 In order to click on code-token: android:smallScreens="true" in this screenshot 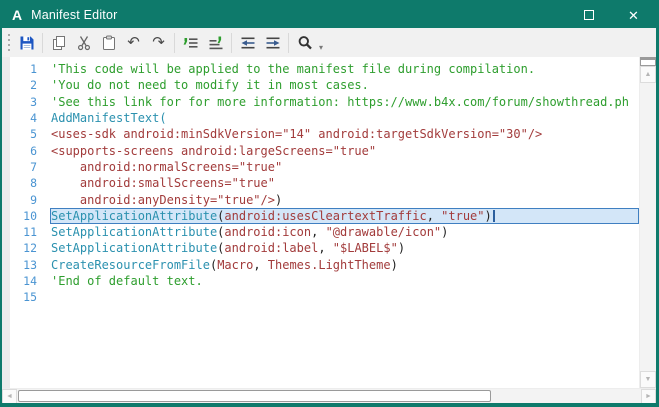, I will do `click(163, 183)`.